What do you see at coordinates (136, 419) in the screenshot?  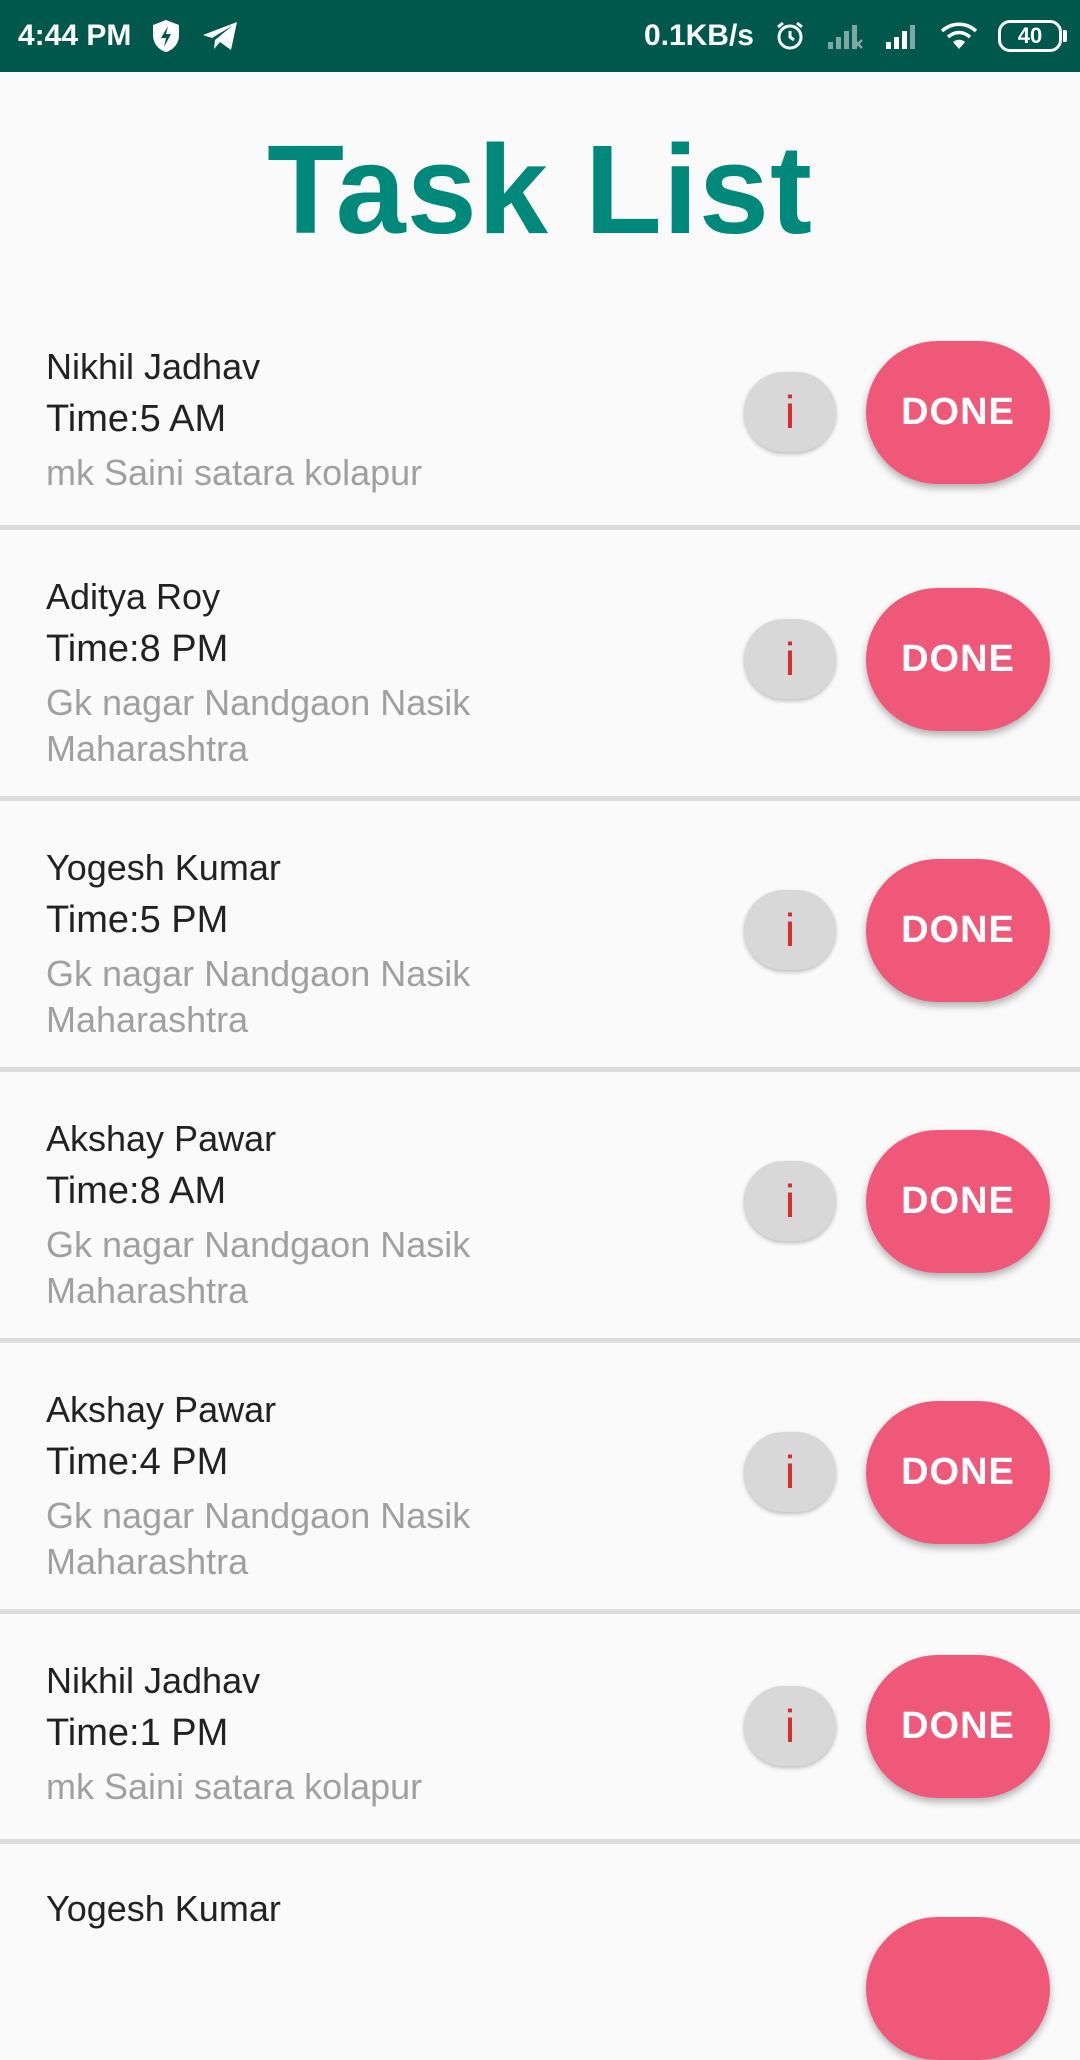 I see `task-time: Time:5 AM` at bounding box center [136, 419].